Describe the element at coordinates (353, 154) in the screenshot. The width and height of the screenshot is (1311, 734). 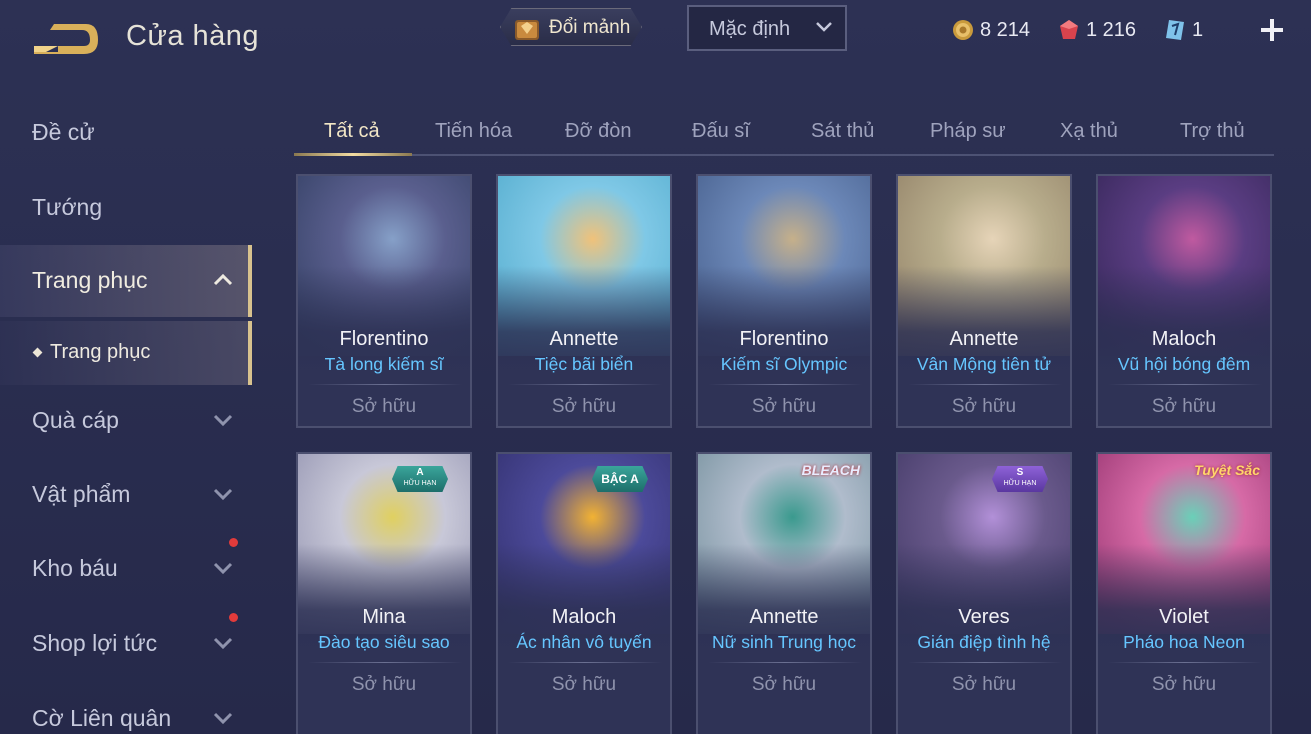
I see `active-tab-indicator` at that location.